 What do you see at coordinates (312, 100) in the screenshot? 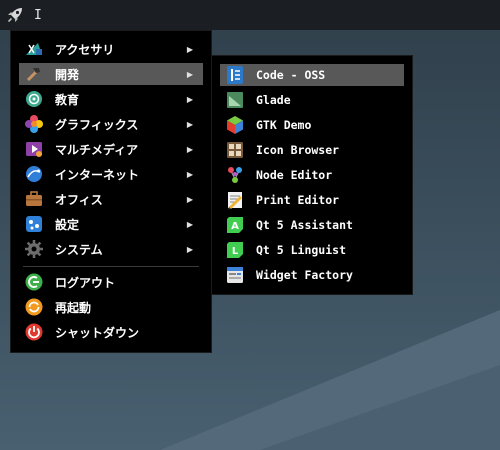
I see `submenu-item-glade: Glade` at bounding box center [312, 100].